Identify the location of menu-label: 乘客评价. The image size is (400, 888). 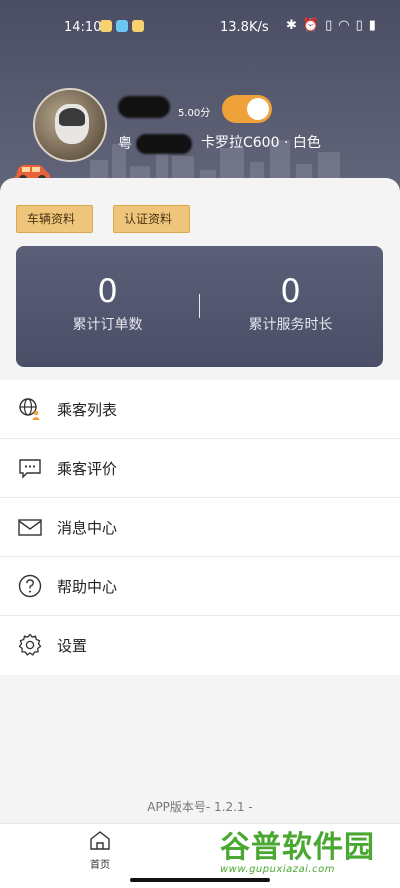
(87, 468).